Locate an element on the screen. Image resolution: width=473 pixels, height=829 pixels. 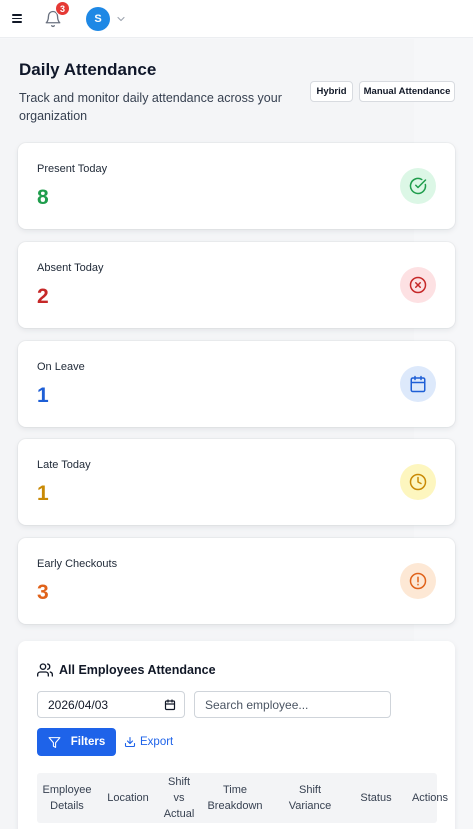
column-header-time-breakdown: Time Breakdown is located at coordinates (235, 798).